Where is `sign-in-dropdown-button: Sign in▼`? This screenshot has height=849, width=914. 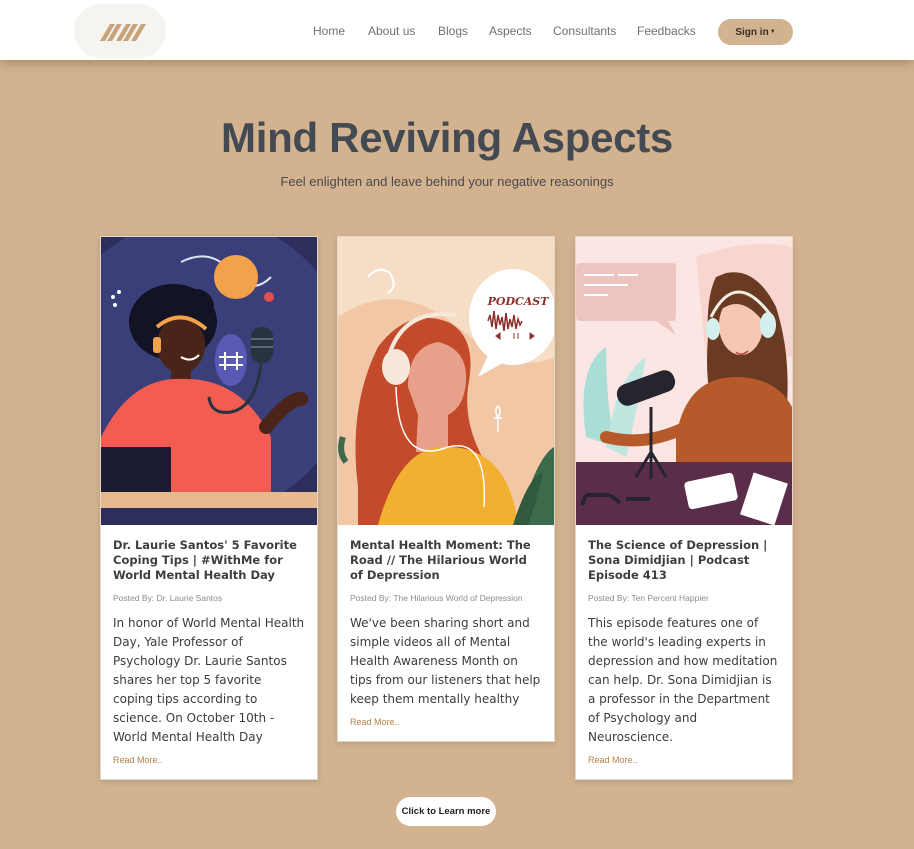 sign-in-dropdown-button: Sign in▼ is located at coordinates (755, 32).